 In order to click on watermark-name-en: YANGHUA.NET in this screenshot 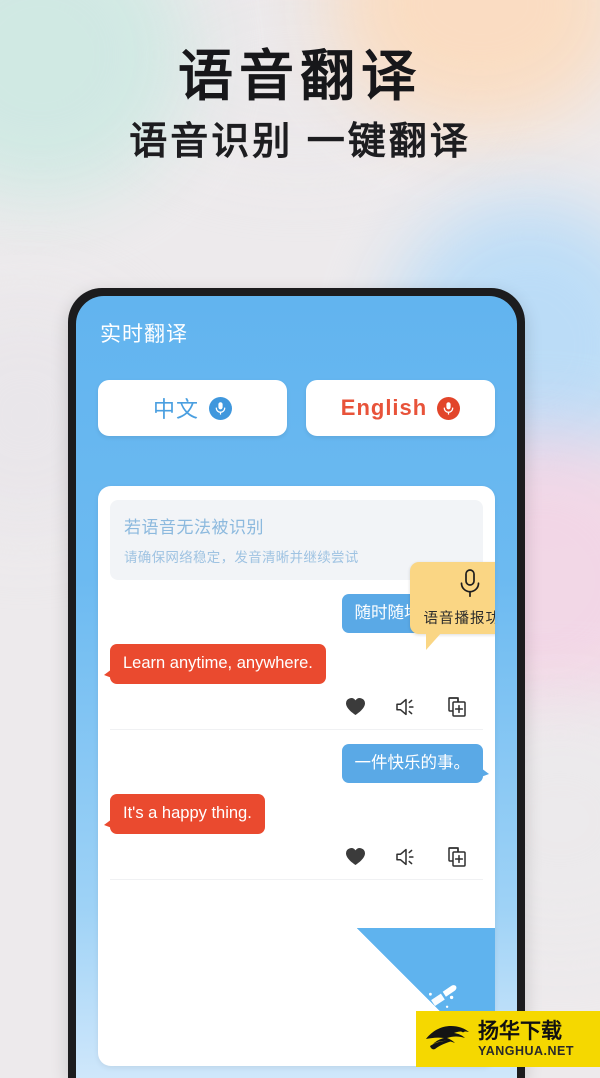, I will do `click(526, 1050)`.